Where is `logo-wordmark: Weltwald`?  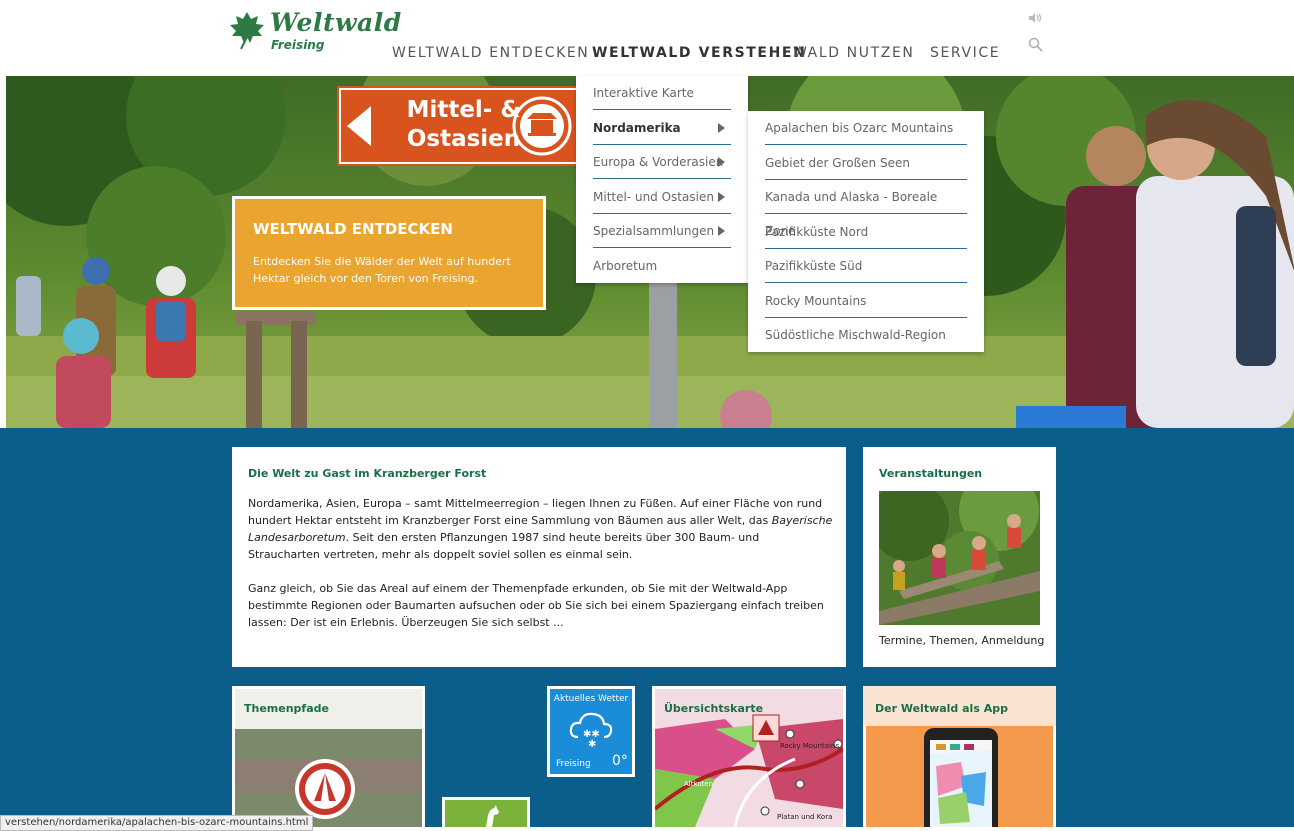
logo-wordmark: Weltwald is located at coordinates (336, 22).